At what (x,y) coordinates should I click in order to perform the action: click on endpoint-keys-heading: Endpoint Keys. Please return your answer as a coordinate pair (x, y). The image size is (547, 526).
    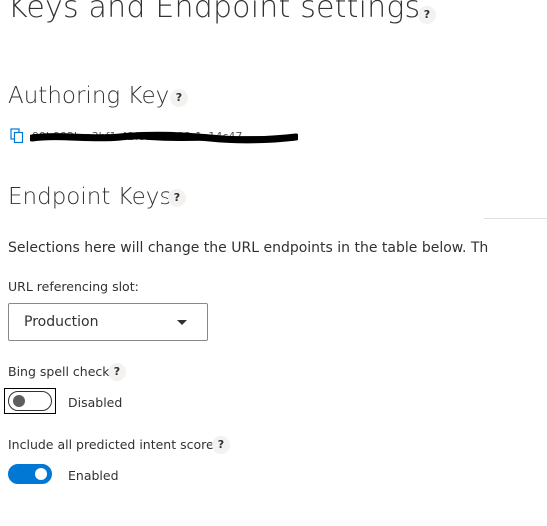
    Looking at the image, I should click on (90, 197).